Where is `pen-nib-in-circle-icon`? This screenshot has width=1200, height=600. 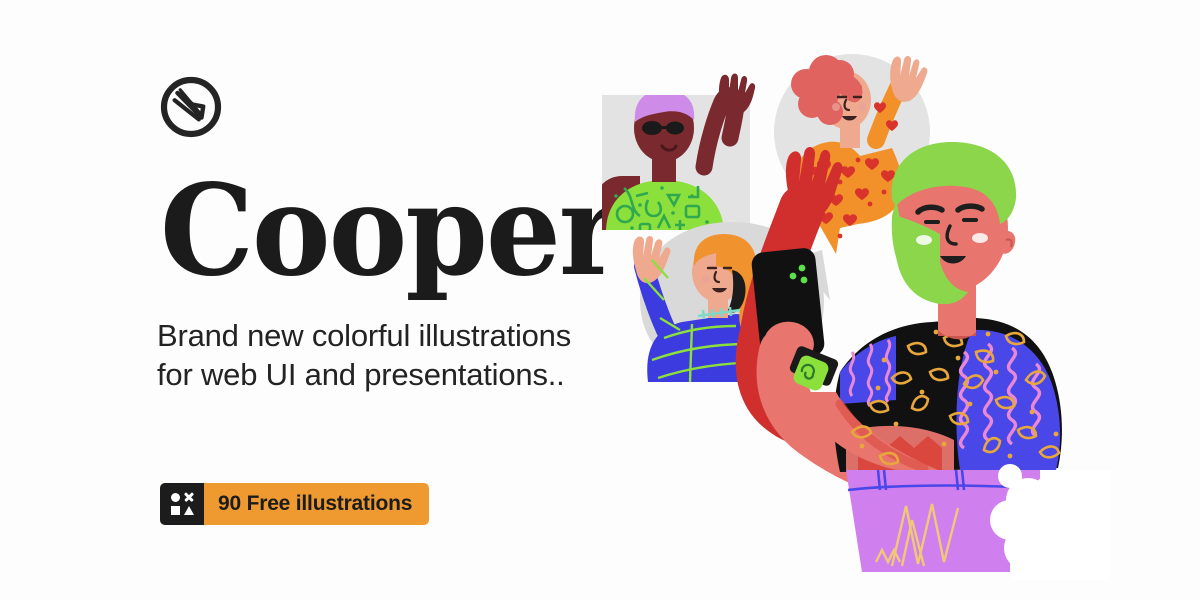
pen-nib-in-circle-icon is located at coordinates (191, 107).